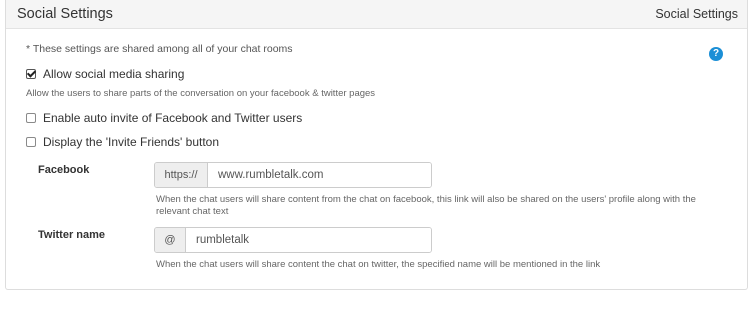 The height and width of the screenshot is (311, 750). What do you see at coordinates (716, 54) in the screenshot?
I see `help-icon: ?` at bounding box center [716, 54].